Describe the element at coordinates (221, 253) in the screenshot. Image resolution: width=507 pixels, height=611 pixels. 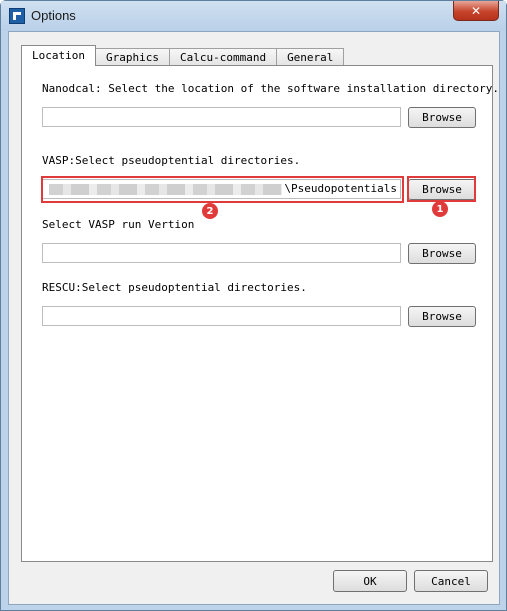
I see `vasp-run-field` at that location.